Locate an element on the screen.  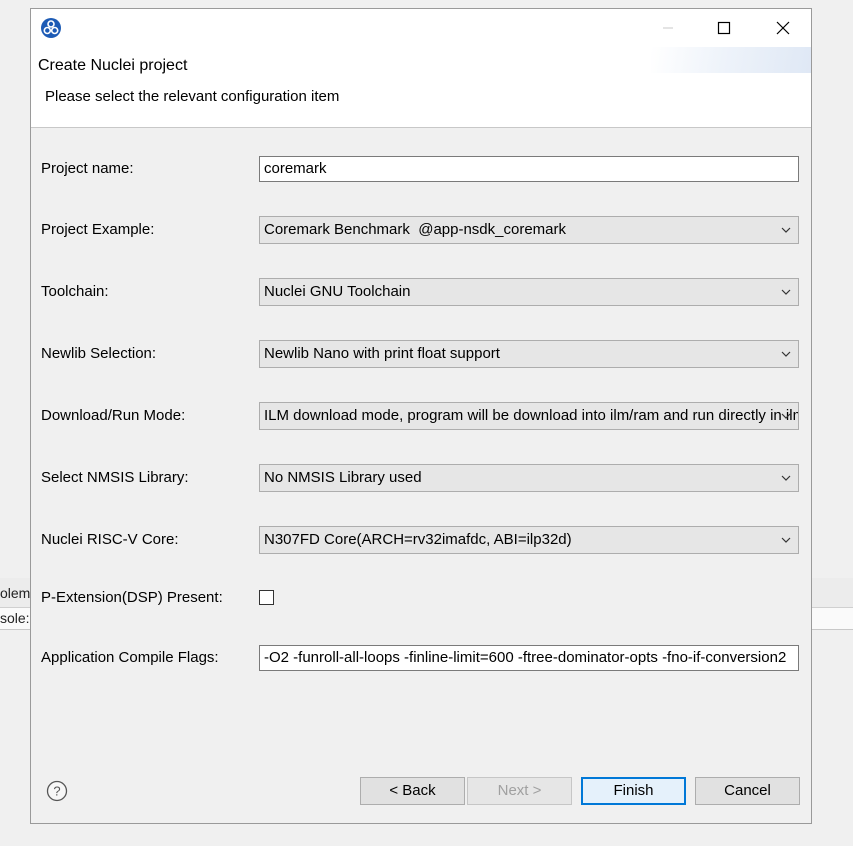
minimize-button is located at coordinates (668, 28).